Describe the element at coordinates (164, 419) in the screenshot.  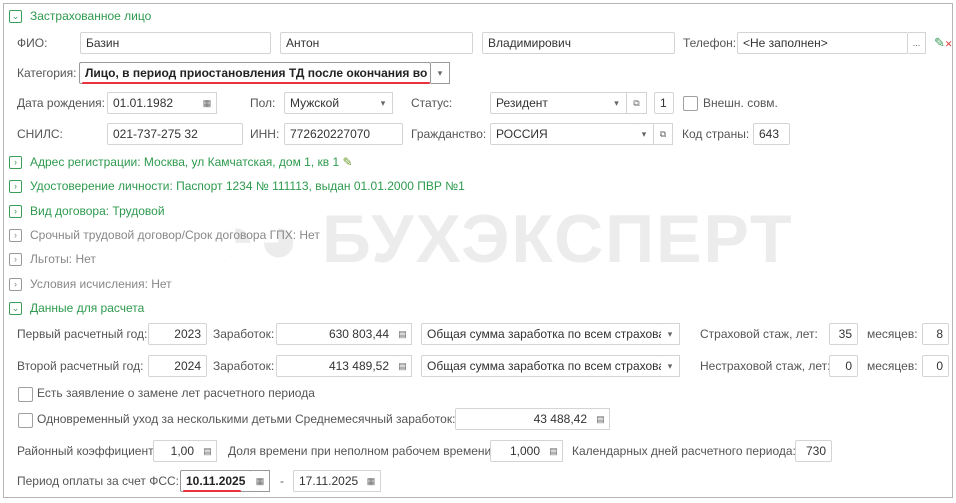
I see `multi-children-label: Одновременный уход за несколькими детьми` at that location.